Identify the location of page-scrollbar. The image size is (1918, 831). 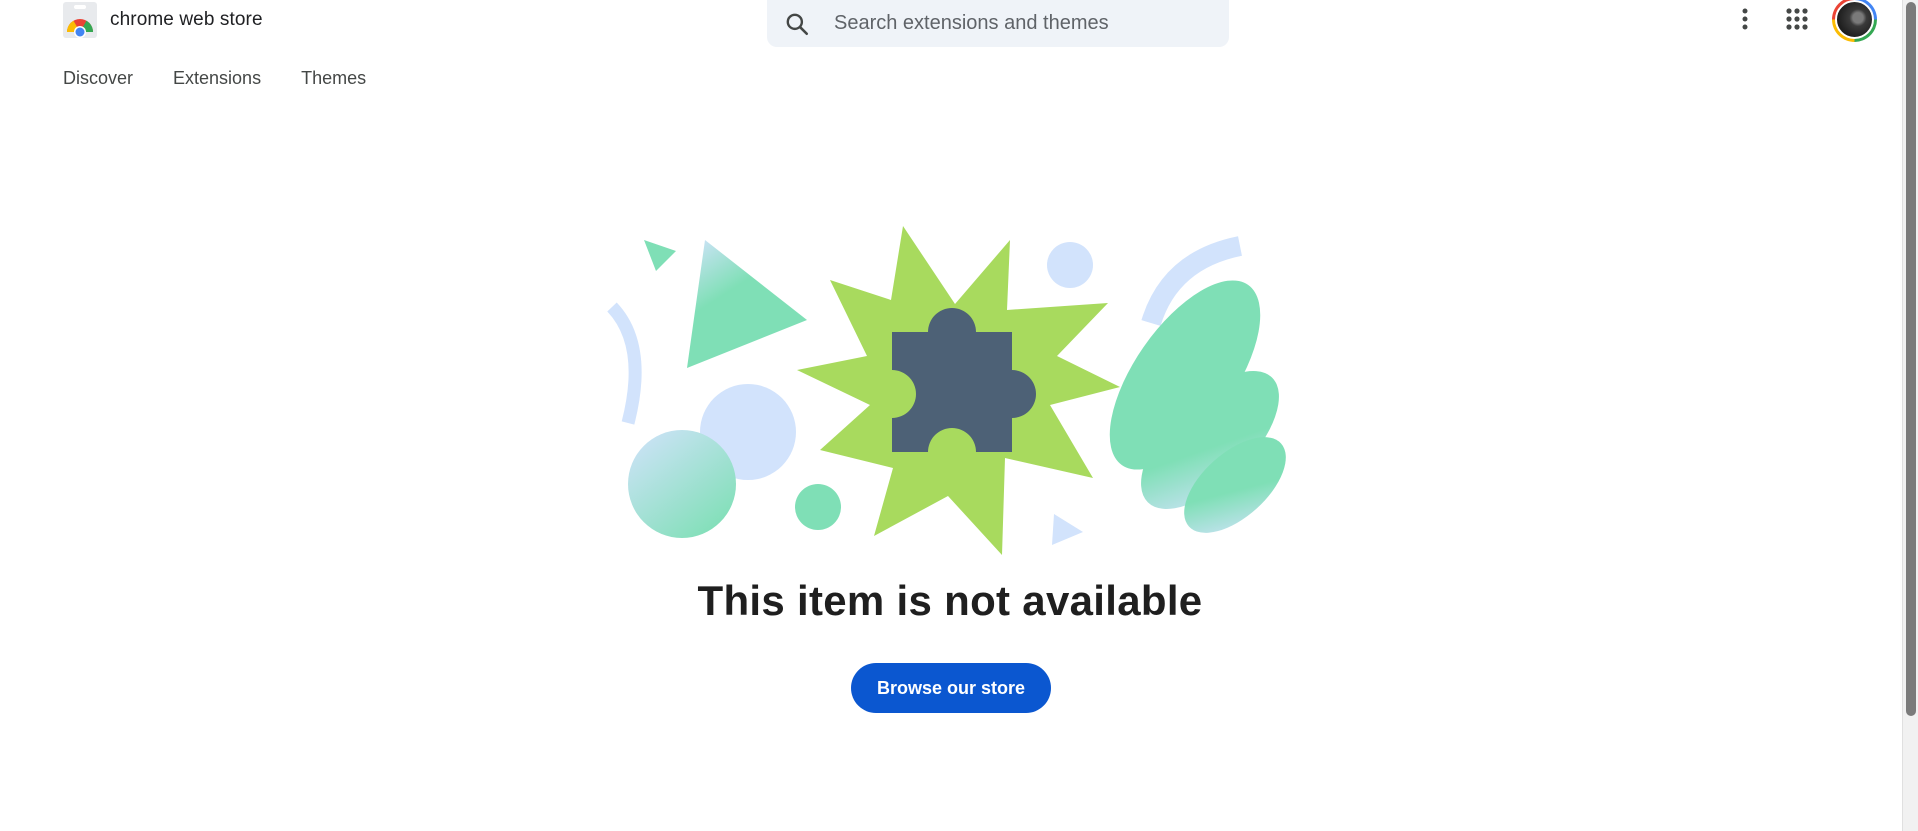
(1910, 415).